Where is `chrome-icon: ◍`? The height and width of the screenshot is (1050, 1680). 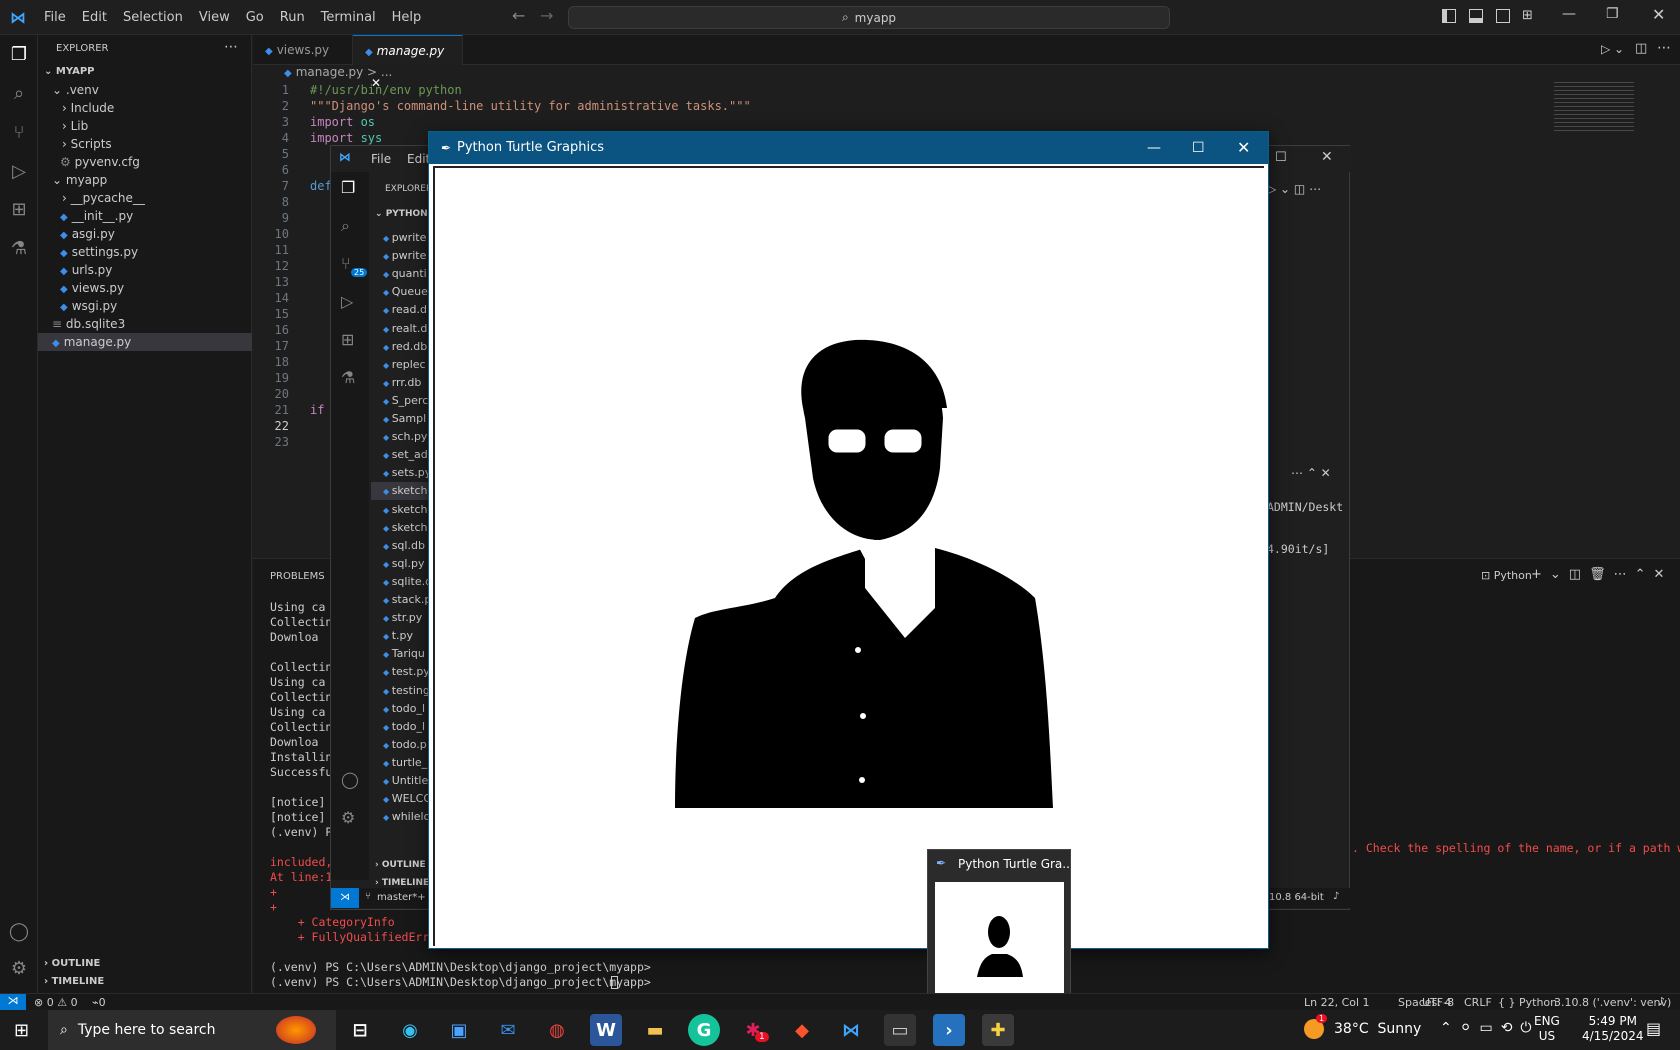 chrome-icon: ◍ is located at coordinates (557, 1030).